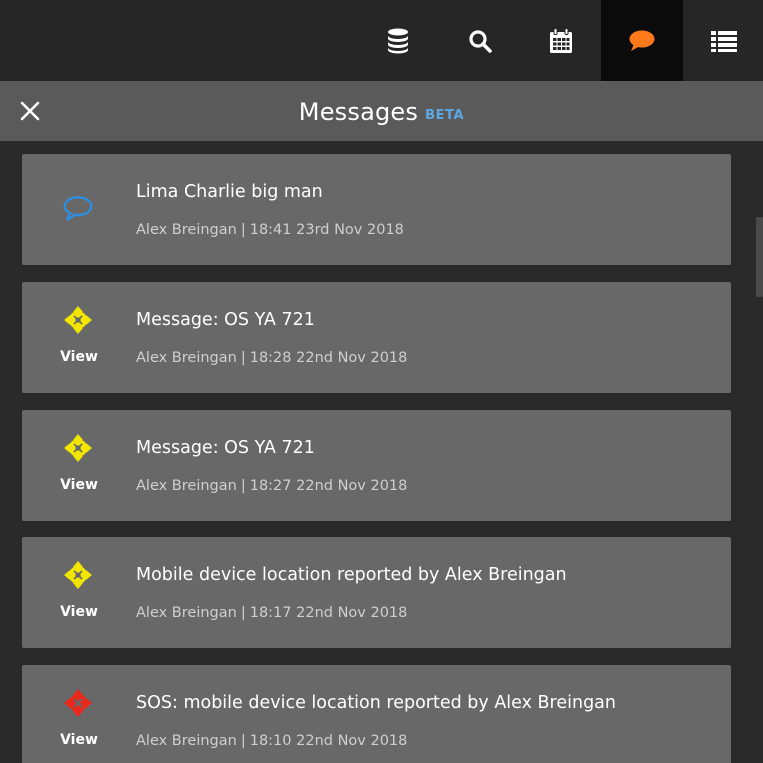 This screenshot has height=763, width=763. What do you see at coordinates (759, 257) in the screenshot?
I see `scrollbar-thumb` at bounding box center [759, 257].